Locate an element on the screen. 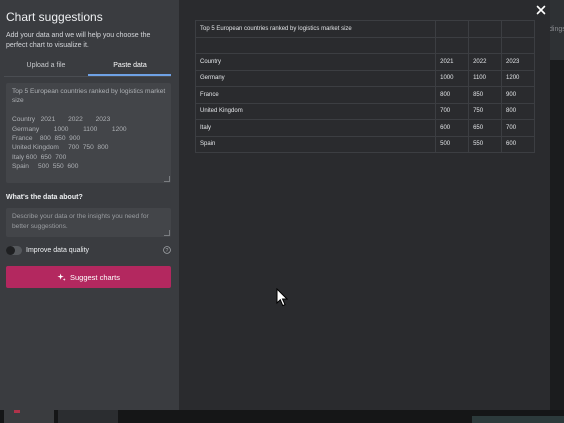  table-row: Germany 1000 1100 1200 is located at coordinates (364, 78).